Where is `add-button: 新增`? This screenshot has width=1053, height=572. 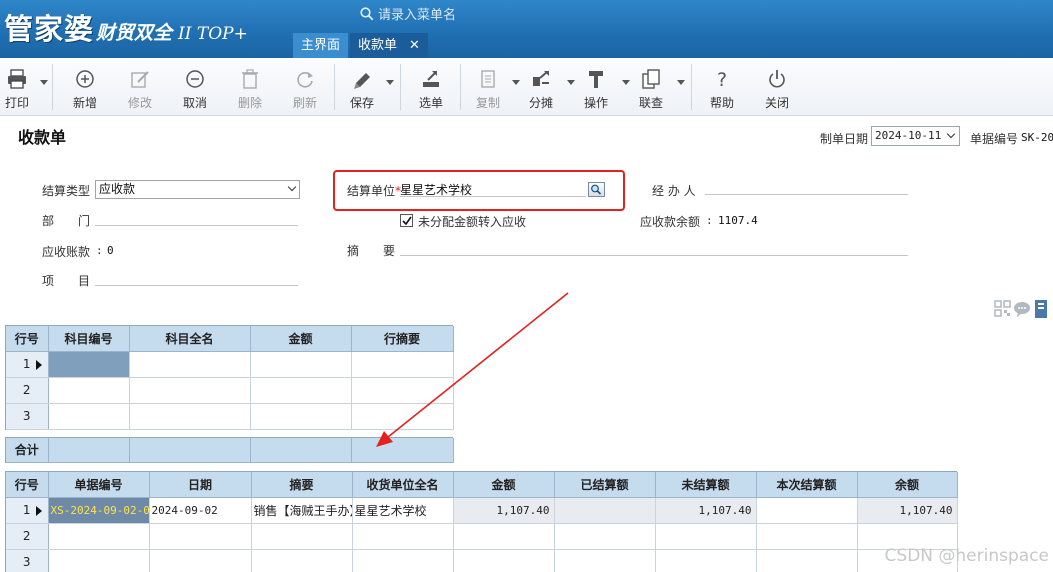 add-button: 新增 is located at coordinates (85, 87).